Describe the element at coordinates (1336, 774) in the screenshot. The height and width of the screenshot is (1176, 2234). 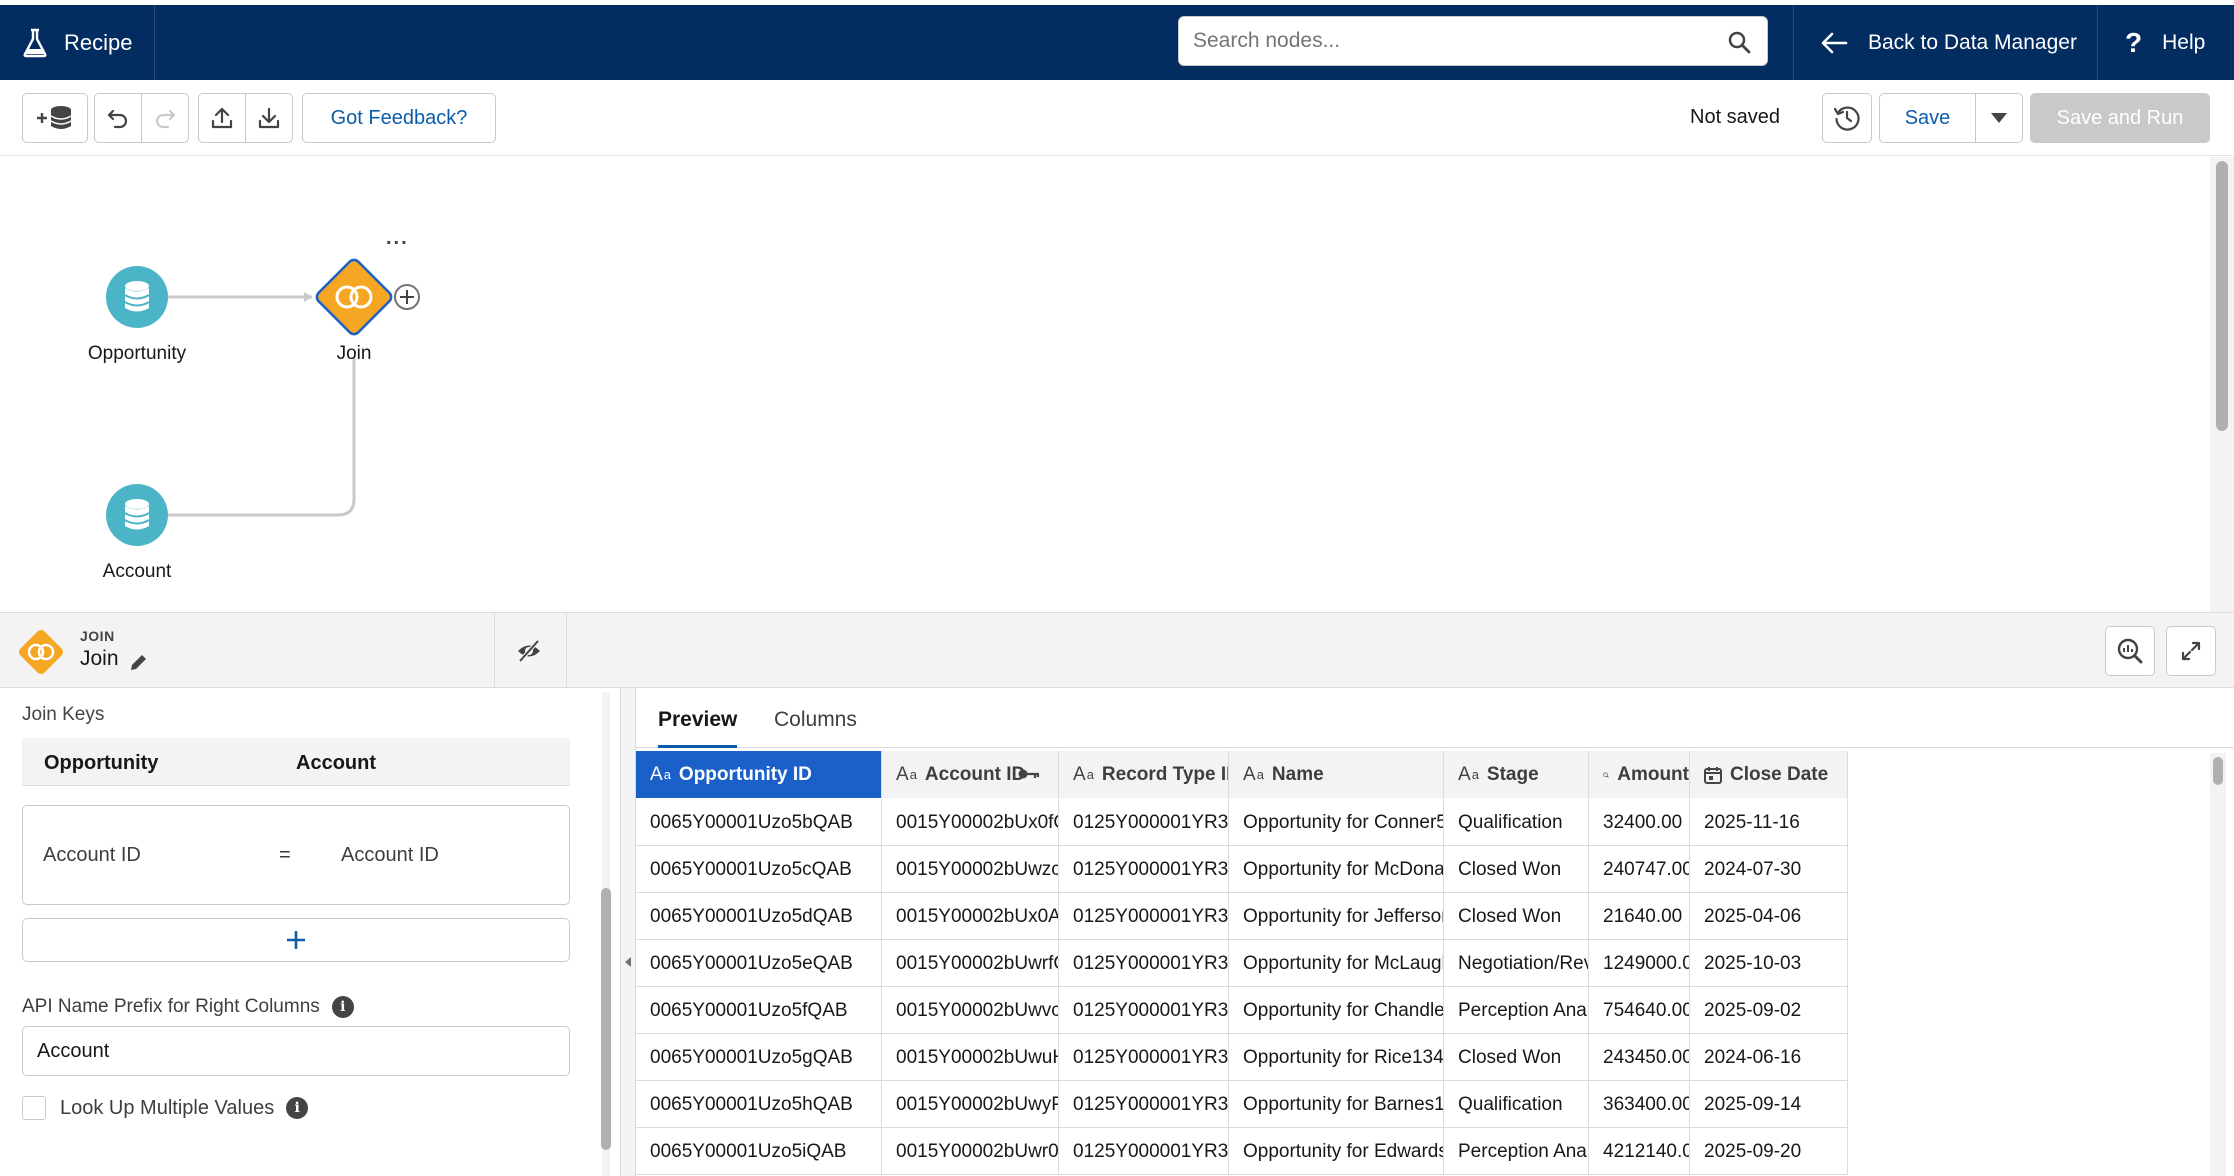
I see `column-header: Aa Name` at that location.